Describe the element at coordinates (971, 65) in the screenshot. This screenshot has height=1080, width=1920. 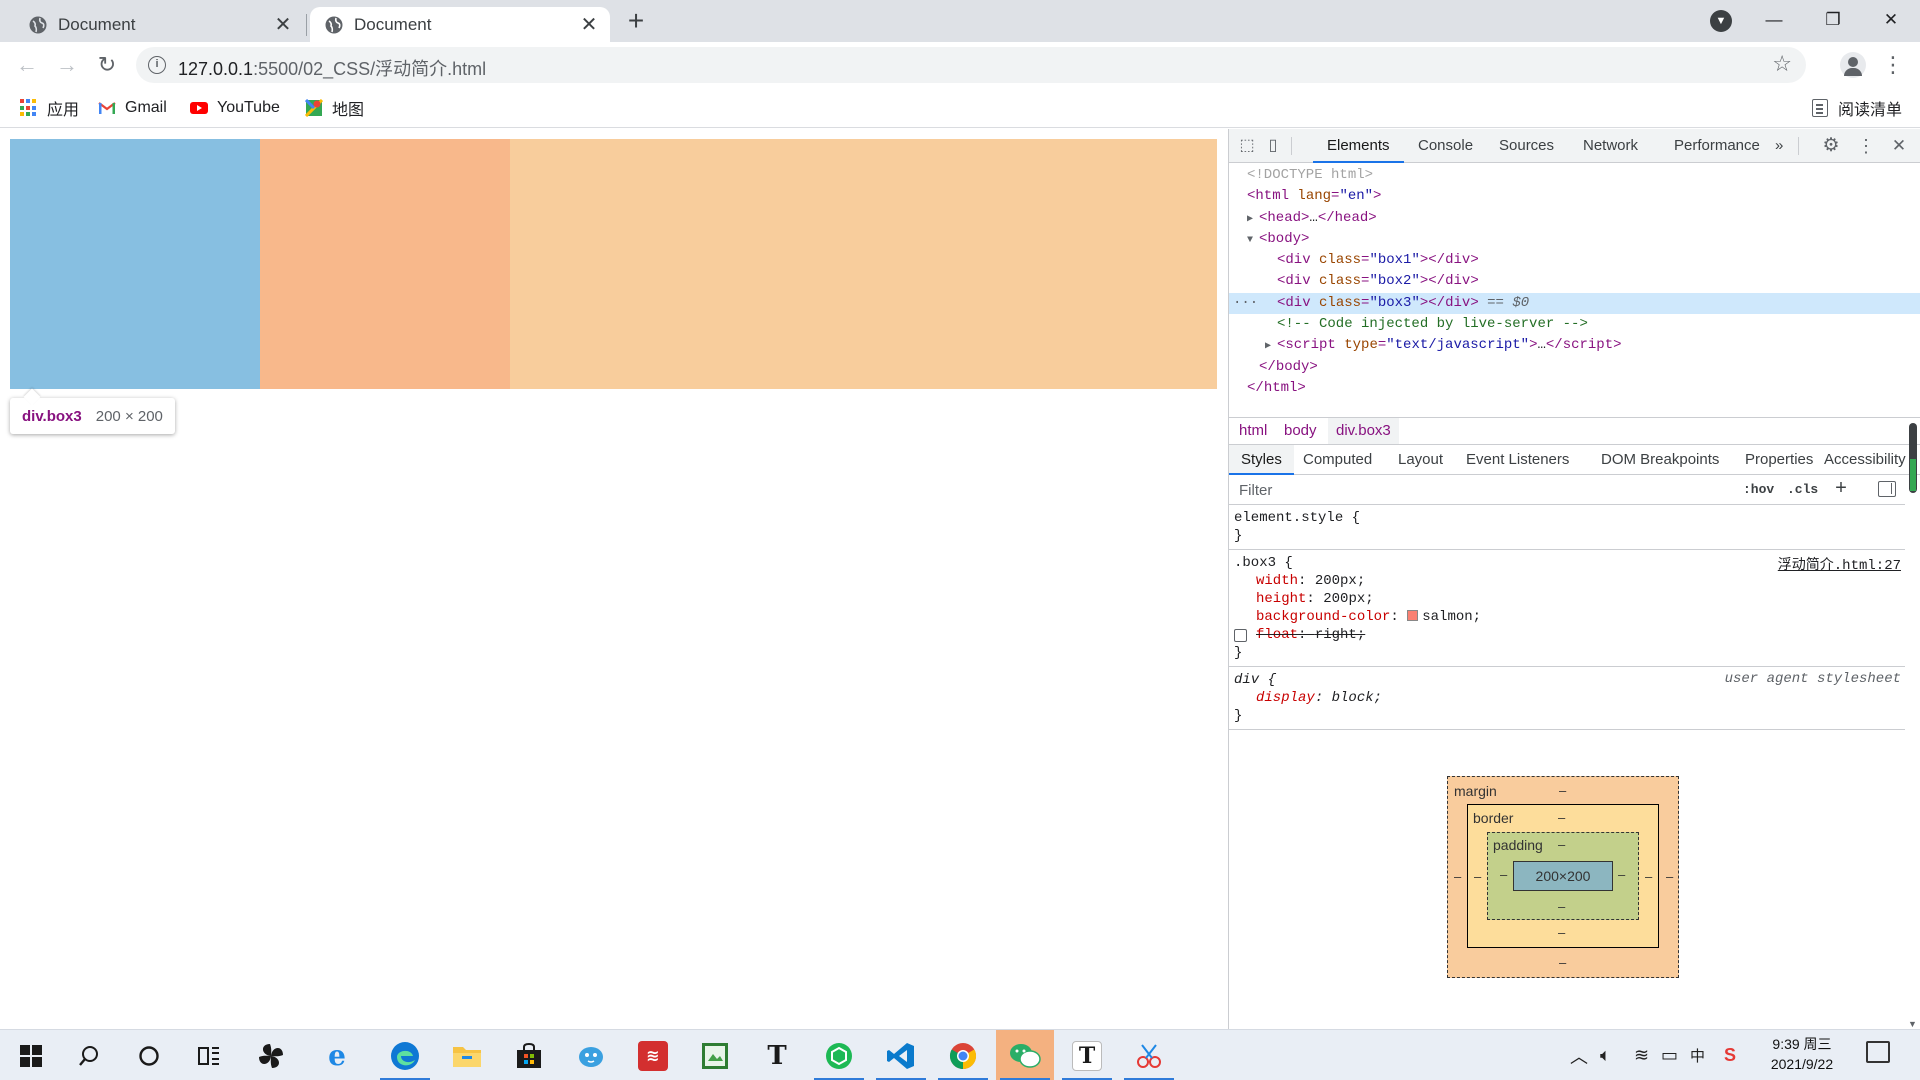
I see `address-bar: i 127.0.0.1:5500/02_CSS/浮动简介.html ☆` at that location.